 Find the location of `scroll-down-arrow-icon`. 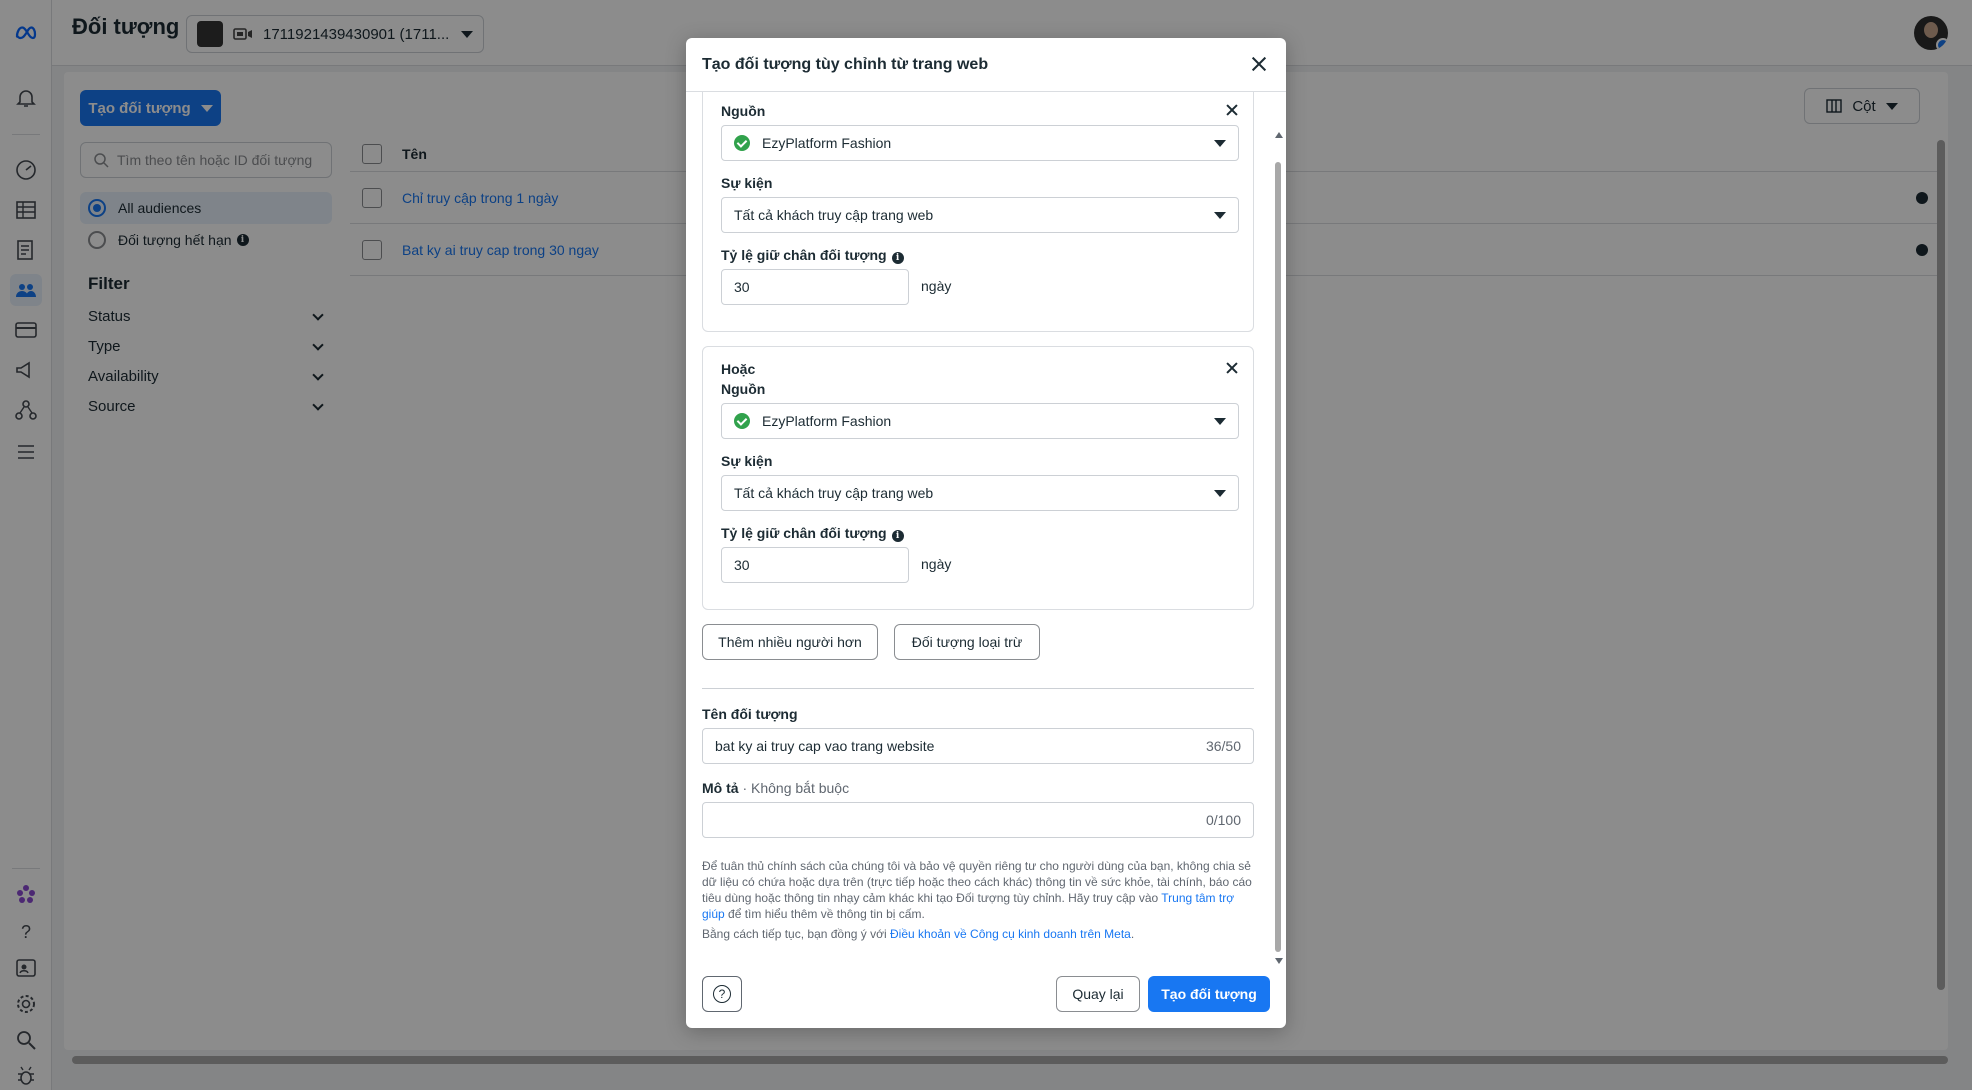

scroll-down-arrow-icon is located at coordinates (1279, 961).